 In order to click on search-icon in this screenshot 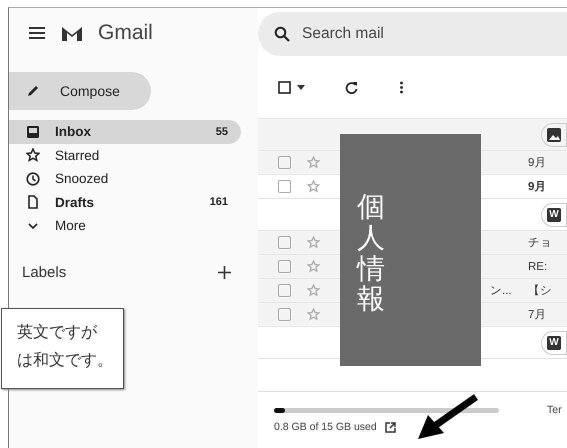, I will do `click(282, 34)`.